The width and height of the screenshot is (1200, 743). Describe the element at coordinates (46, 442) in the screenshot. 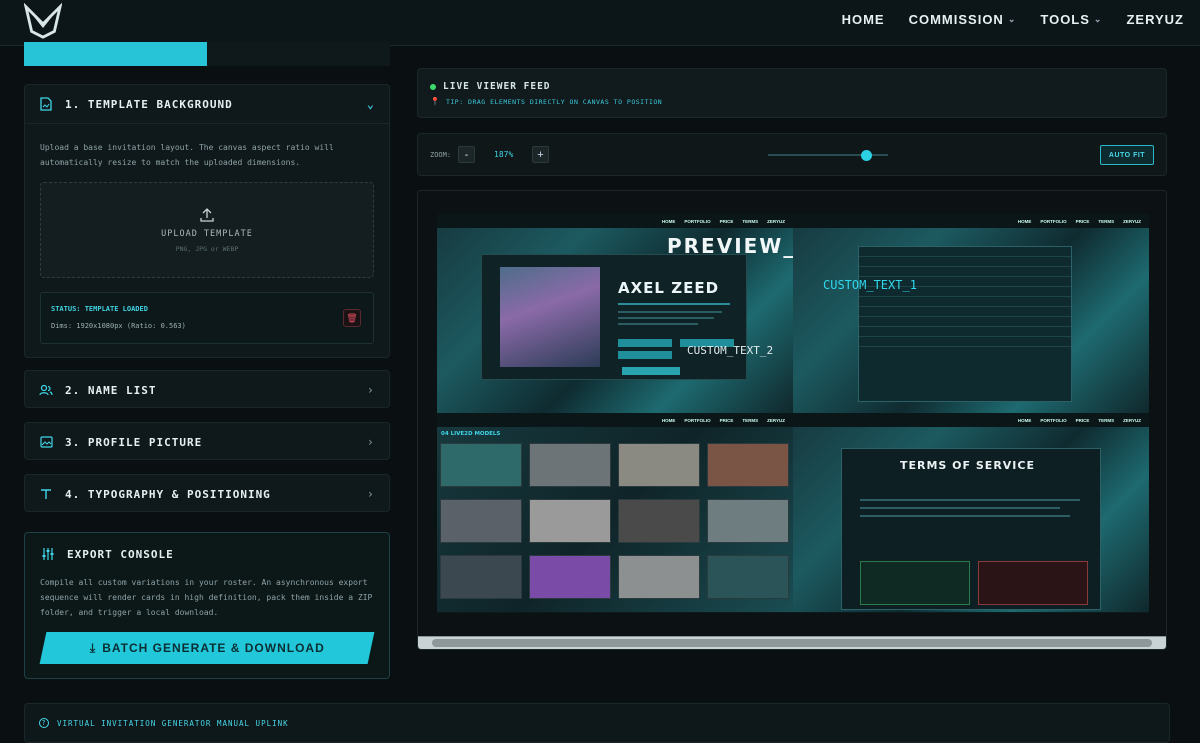

I see `image-icon` at that location.